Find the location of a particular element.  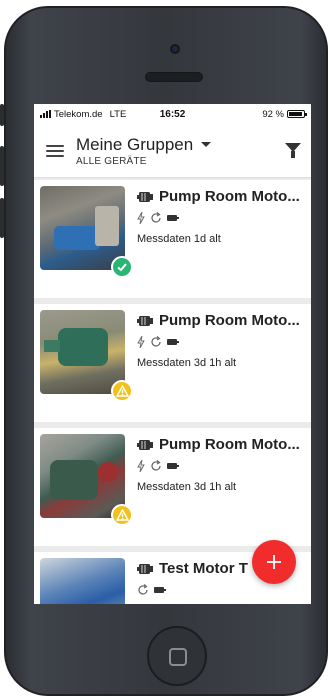

clock: 16:52 is located at coordinates (172, 114).